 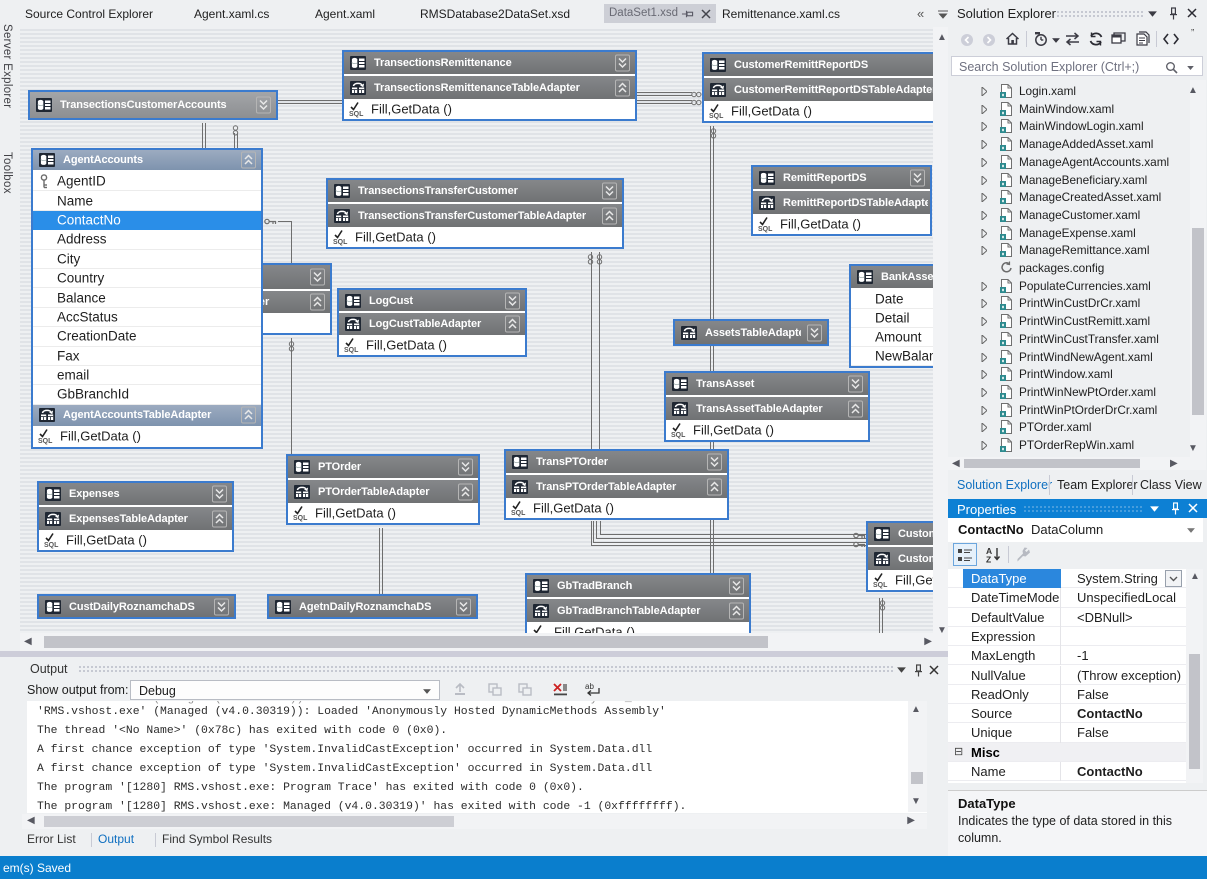 I want to click on svg-text: ab, so click(x=589, y=686).